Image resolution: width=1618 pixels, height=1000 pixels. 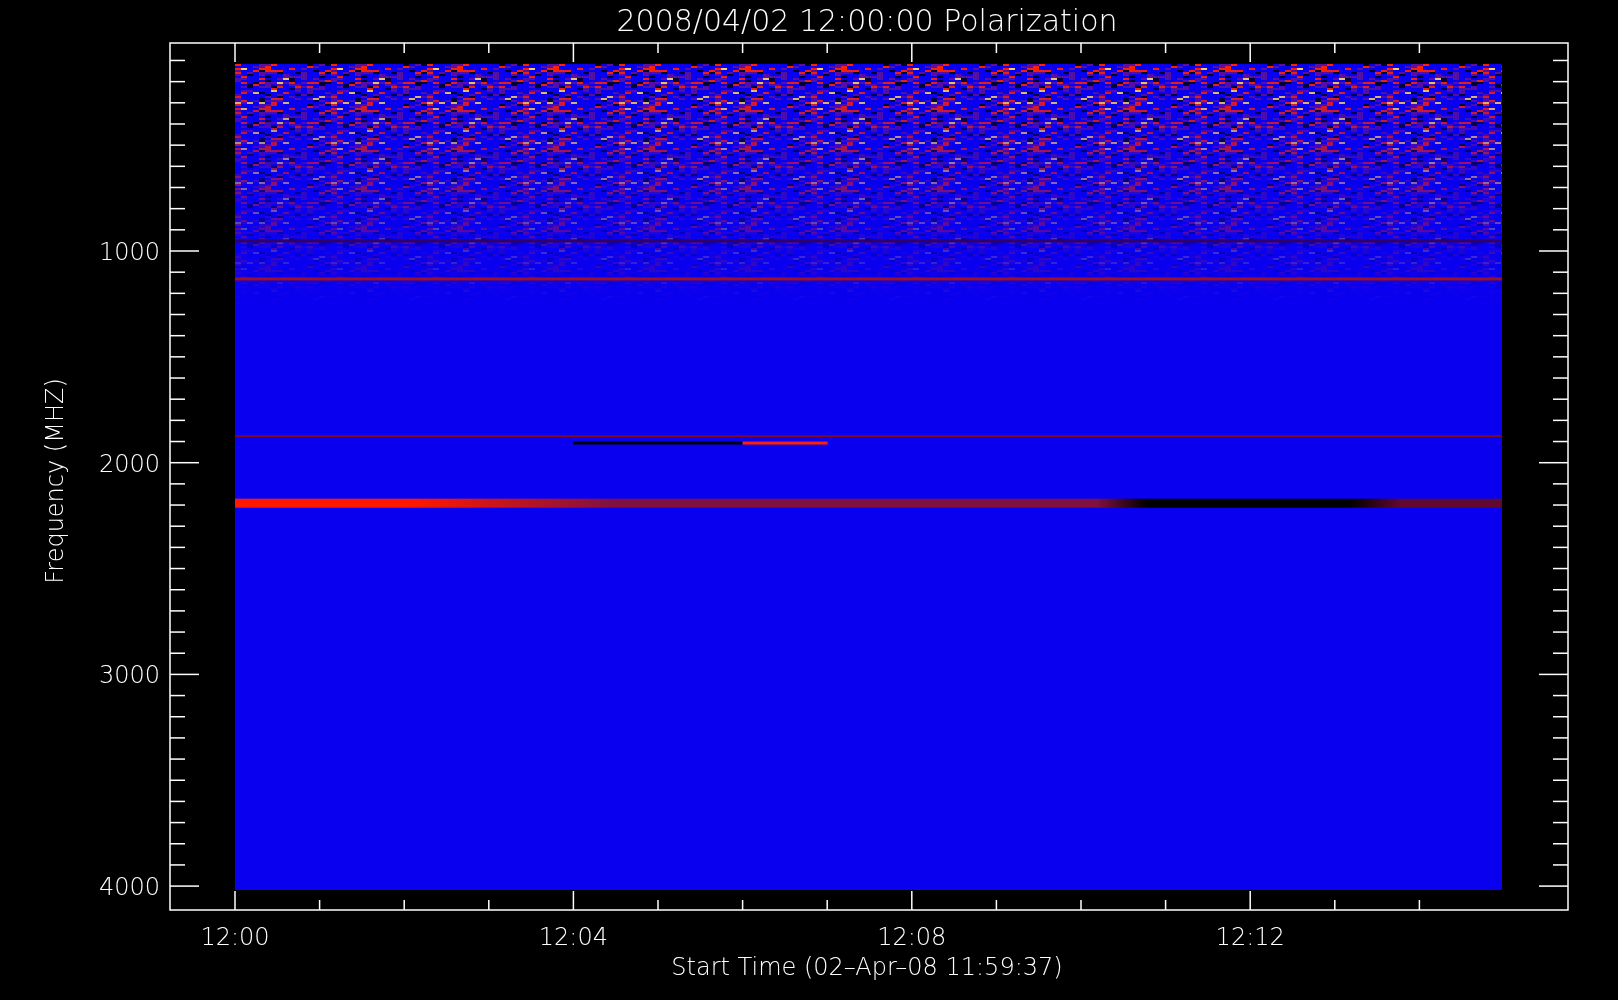 I want to click on x-tick-label: 12:04, so click(x=573, y=937).